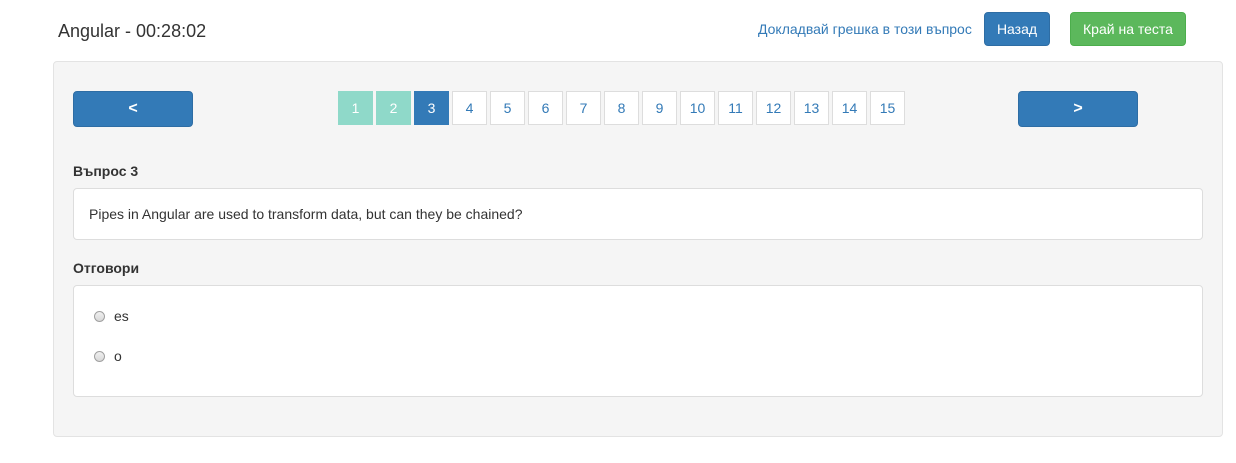  I want to click on page-button: 1, so click(355, 108).